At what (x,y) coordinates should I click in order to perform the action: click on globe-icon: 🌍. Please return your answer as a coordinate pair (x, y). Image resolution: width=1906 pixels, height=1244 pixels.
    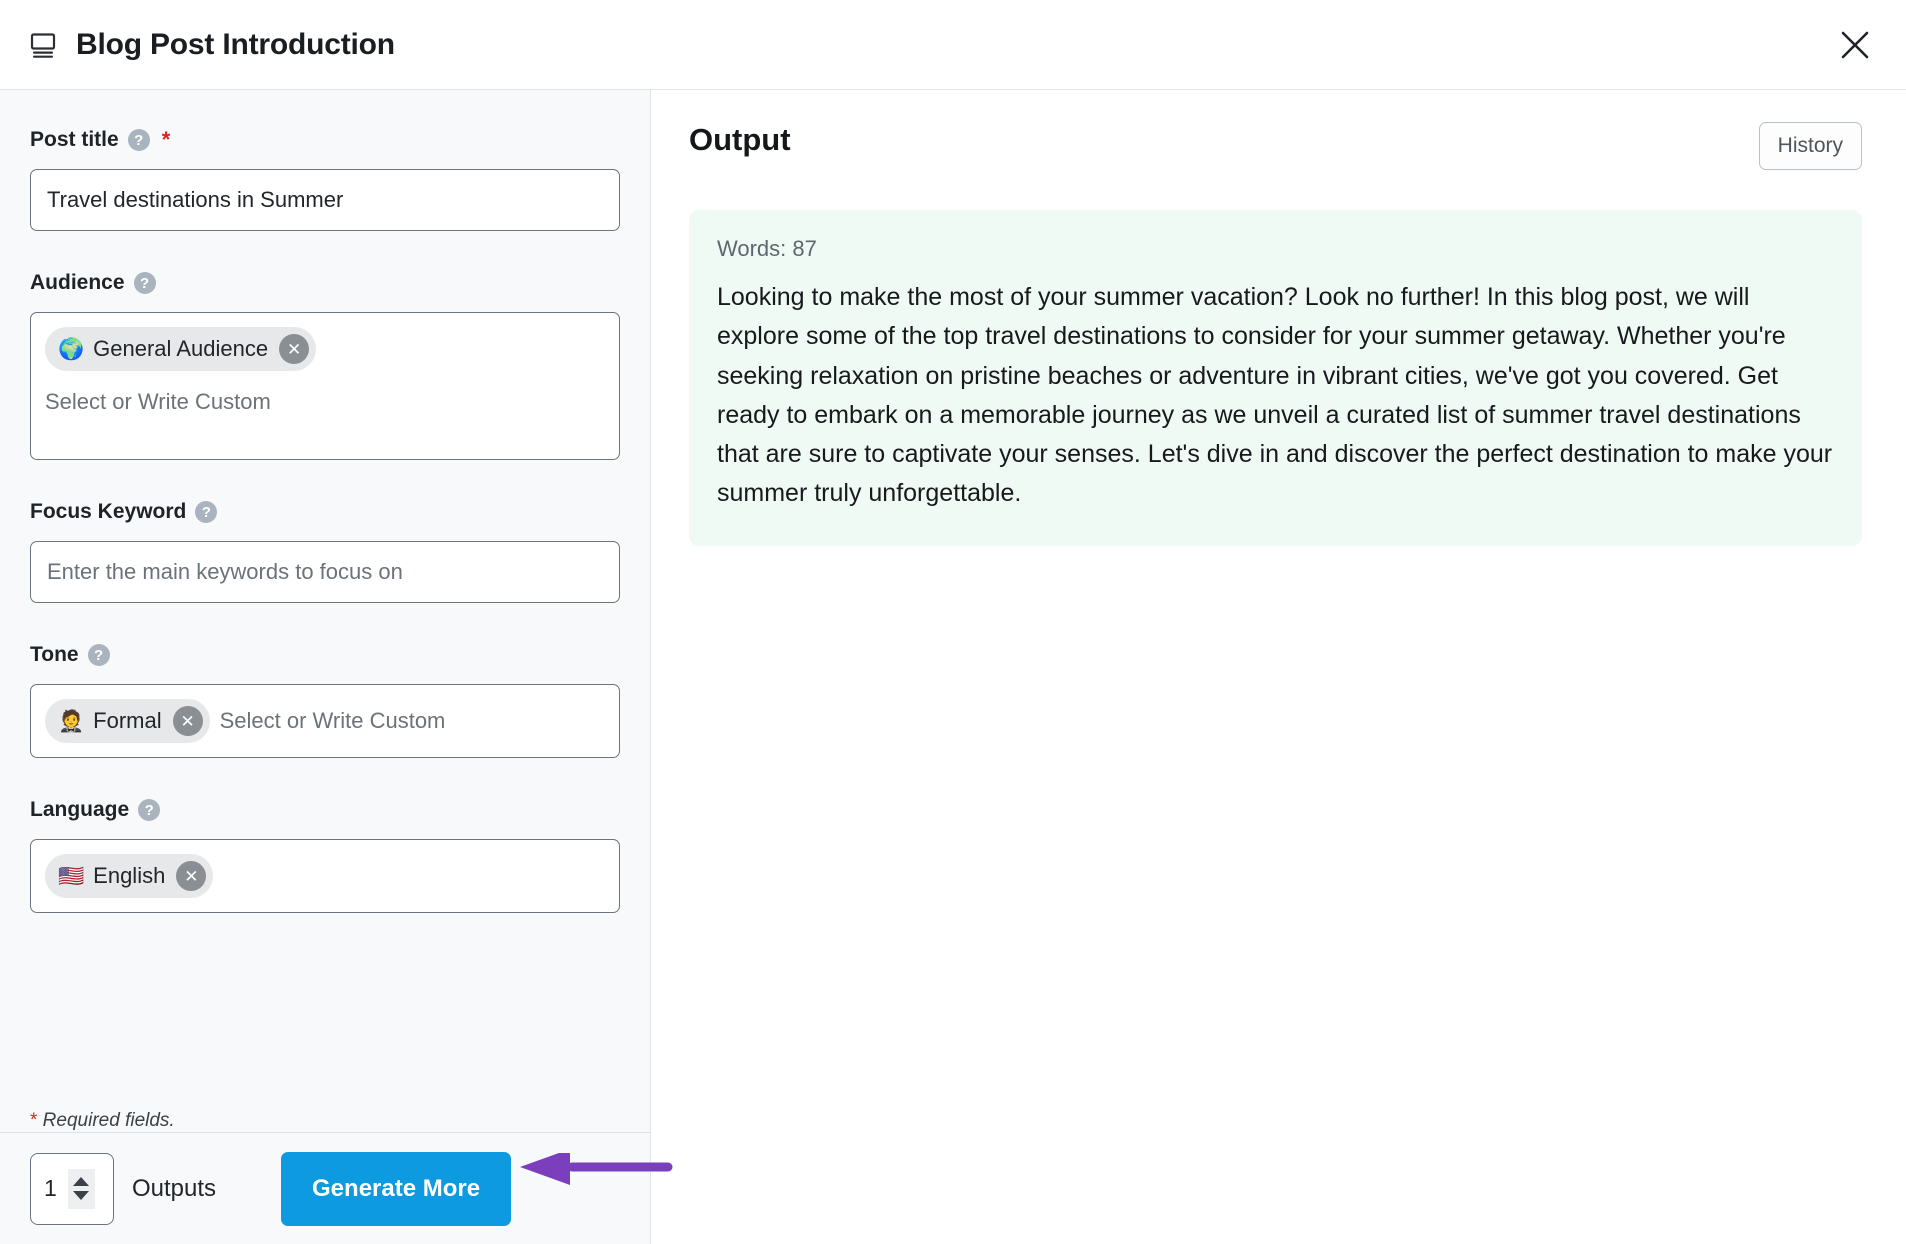
    Looking at the image, I should click on (71, 349).